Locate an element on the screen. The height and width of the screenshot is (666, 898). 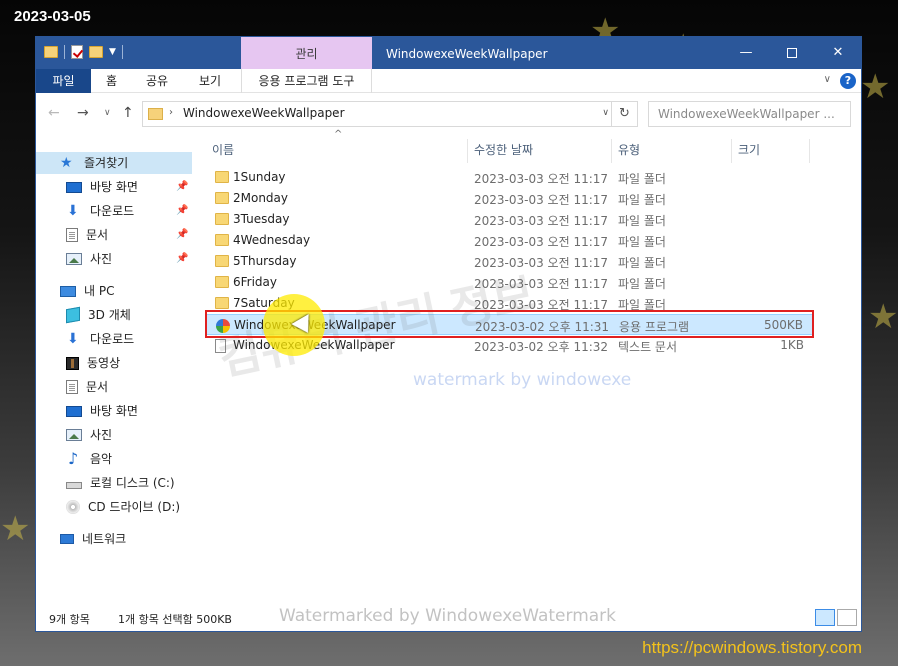
sidebar-item-documents-pc: 문서 is located at coordinates (87, 387).